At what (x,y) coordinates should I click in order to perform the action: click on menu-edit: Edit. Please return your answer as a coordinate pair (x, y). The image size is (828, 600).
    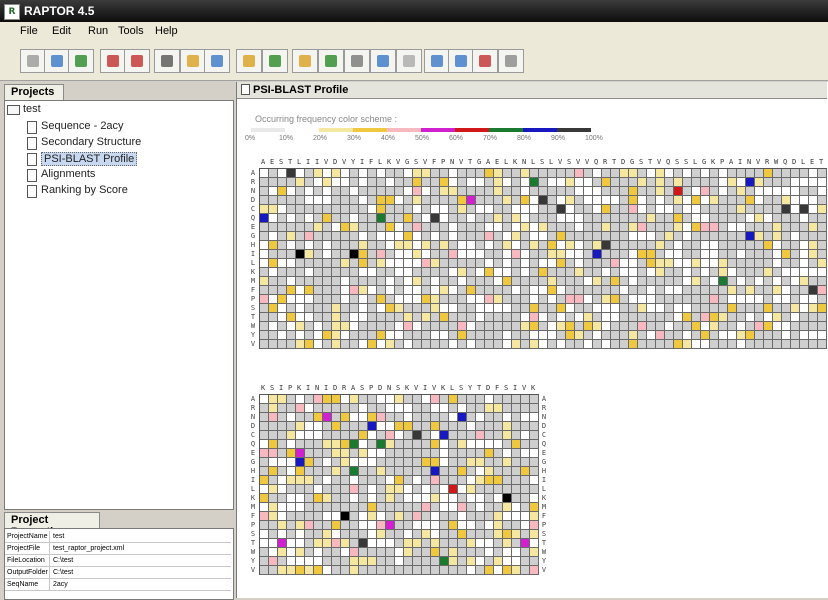
    Looking at the image, I should click on (61, 31).